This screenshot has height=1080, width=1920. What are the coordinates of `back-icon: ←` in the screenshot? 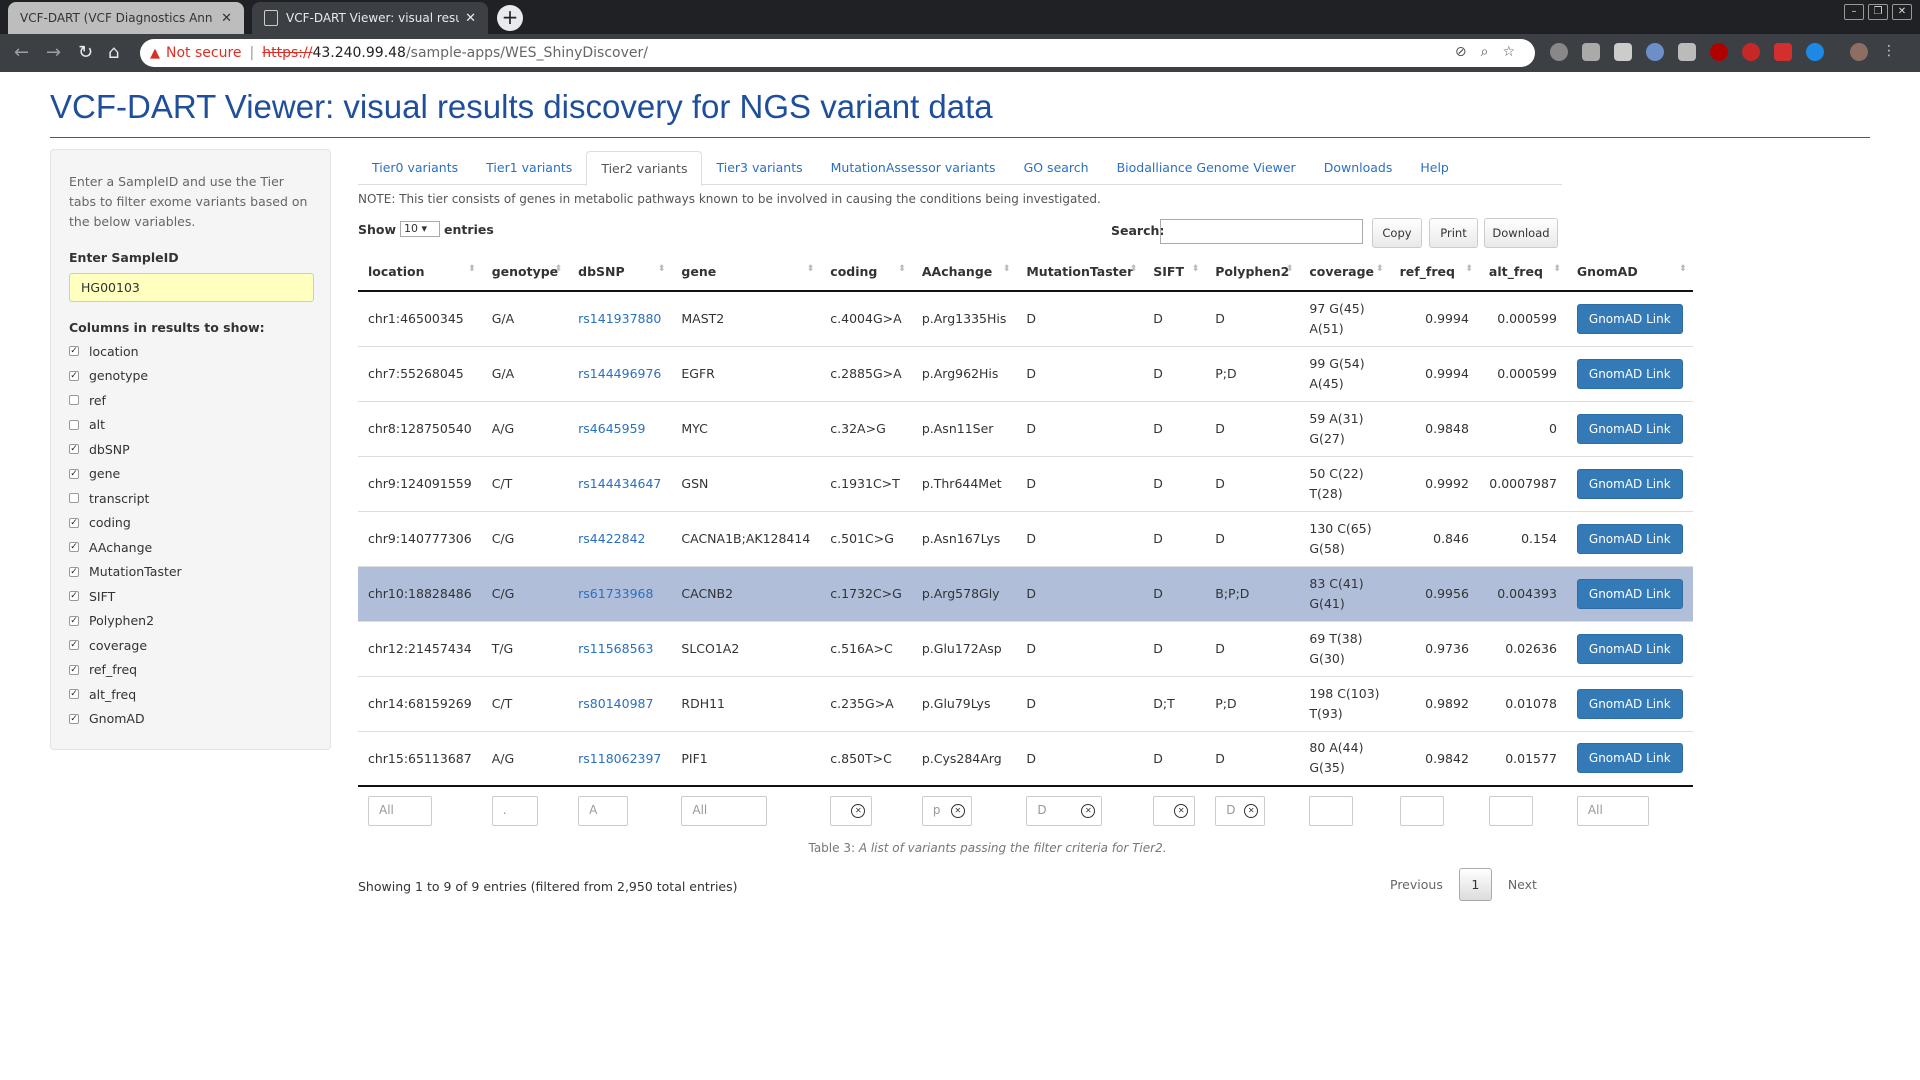 It's located at (21, 52).